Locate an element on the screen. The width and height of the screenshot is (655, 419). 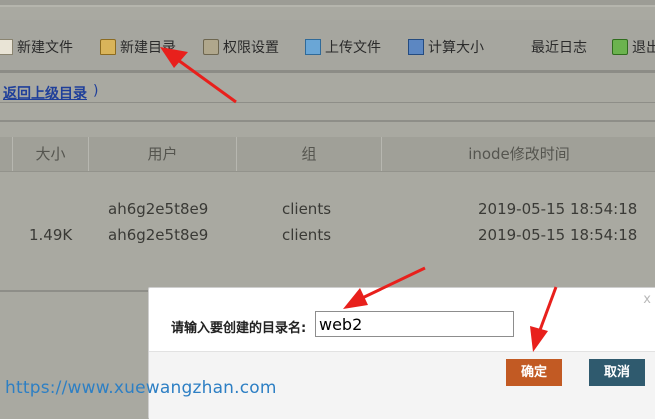
table-header: 大小 用户 组 inode修改时间 is located at coordinates (327, 154).